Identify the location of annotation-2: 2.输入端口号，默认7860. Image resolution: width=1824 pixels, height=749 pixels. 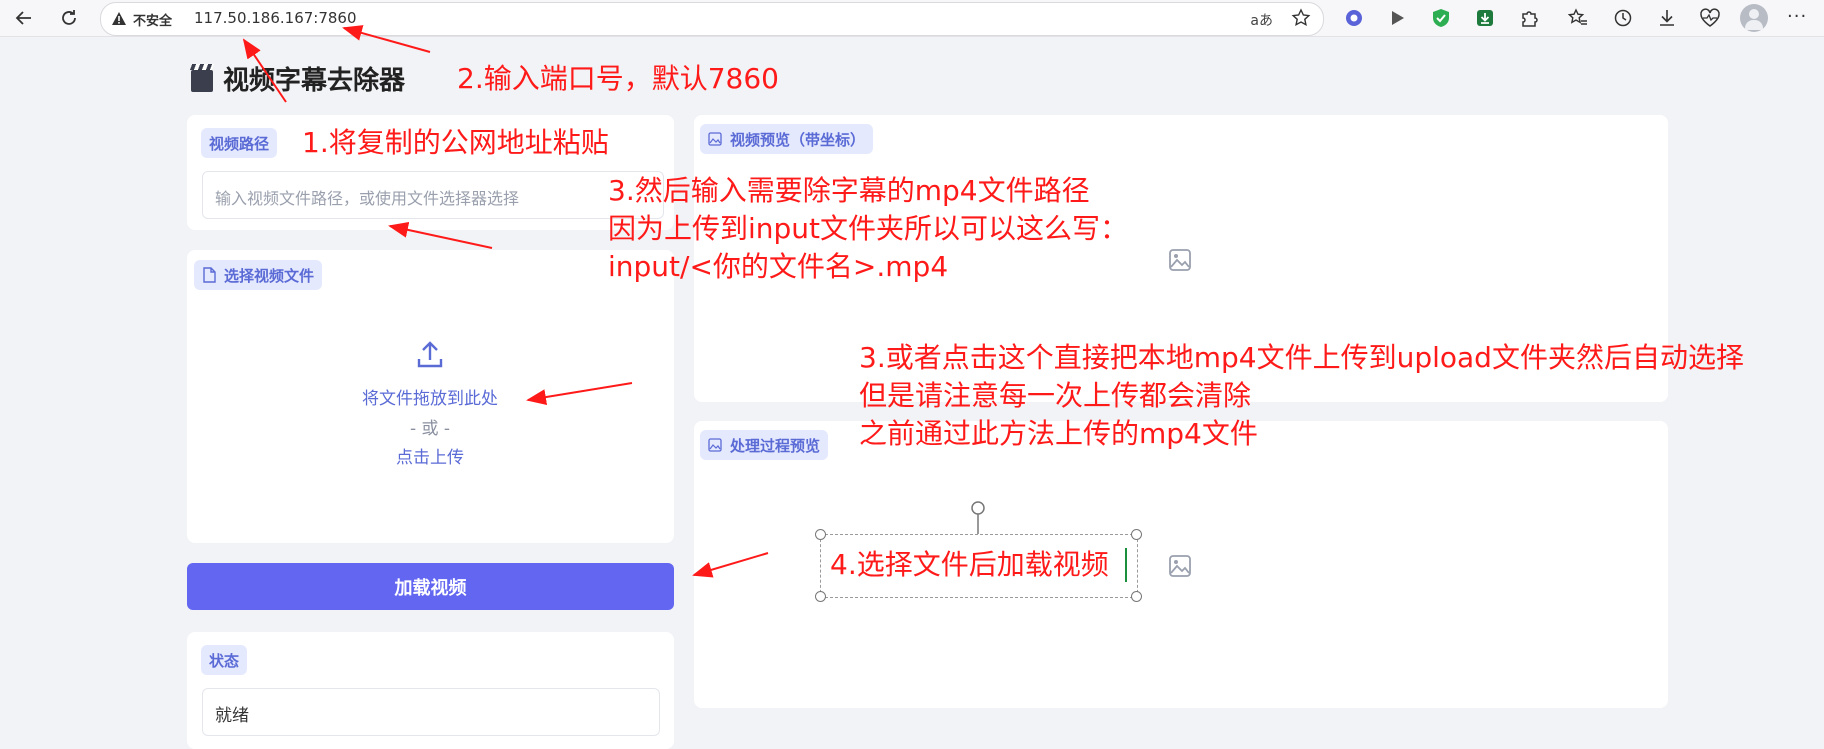
(618, 78).